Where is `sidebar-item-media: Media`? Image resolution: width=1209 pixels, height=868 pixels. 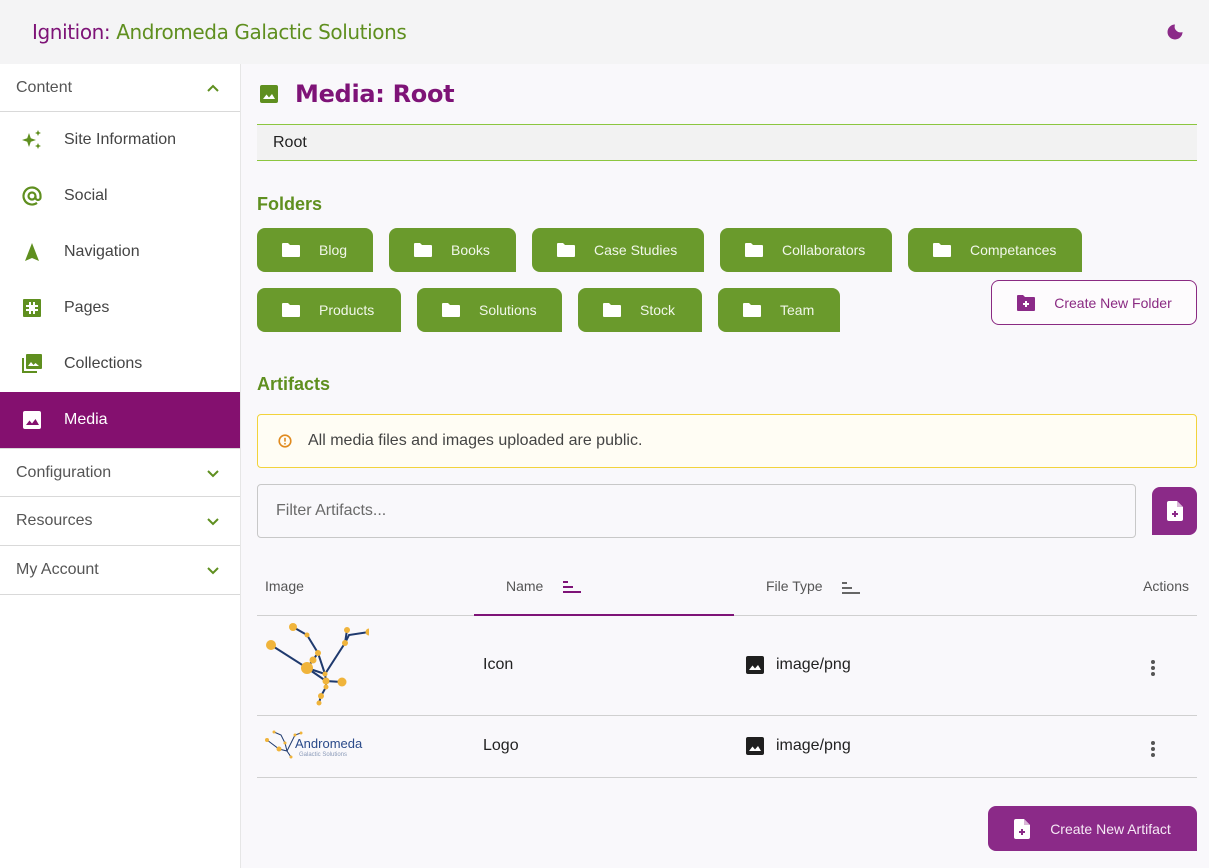 sidebar-item-media: Media is located at coordinates (120, 420).